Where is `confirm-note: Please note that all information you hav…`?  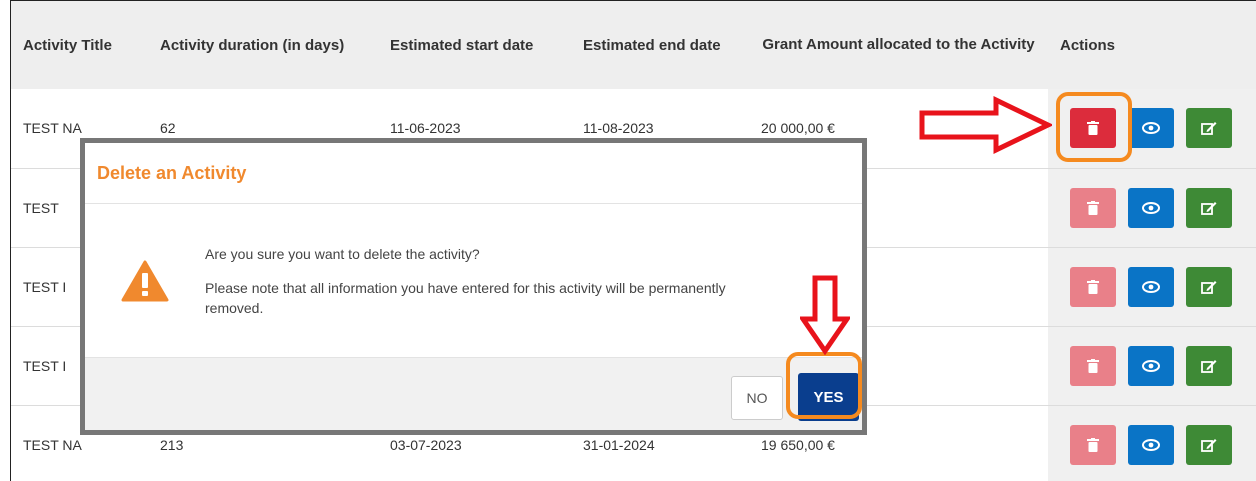
confirm-note: Please note that all information you hav… is located at coordinates (465, 297).